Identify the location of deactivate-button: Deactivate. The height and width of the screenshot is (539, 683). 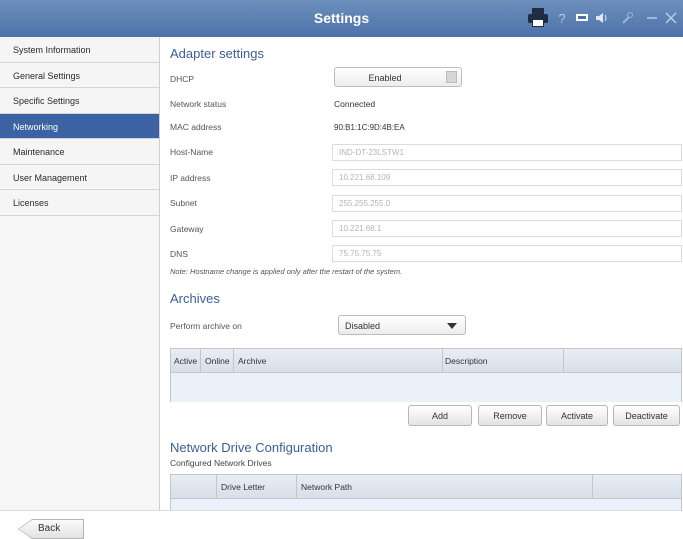
(646, 415).